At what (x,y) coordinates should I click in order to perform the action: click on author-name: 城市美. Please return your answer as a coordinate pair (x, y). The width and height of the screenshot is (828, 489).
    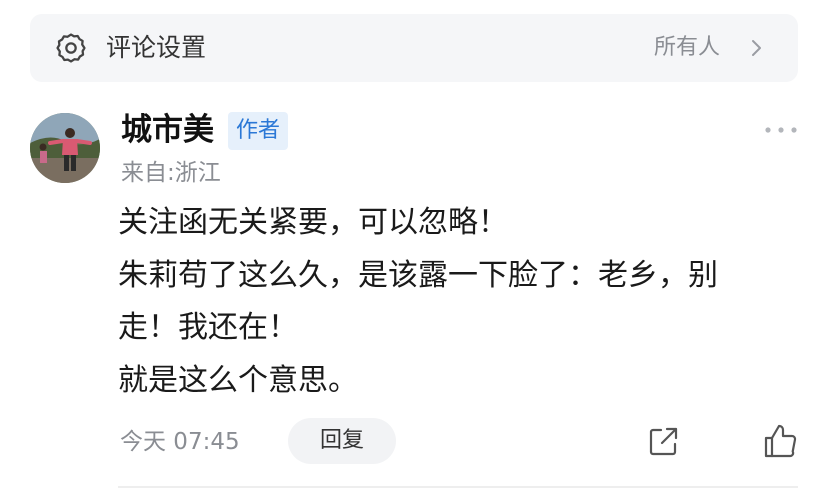
    Looking at the image, I should click on (167, 130).